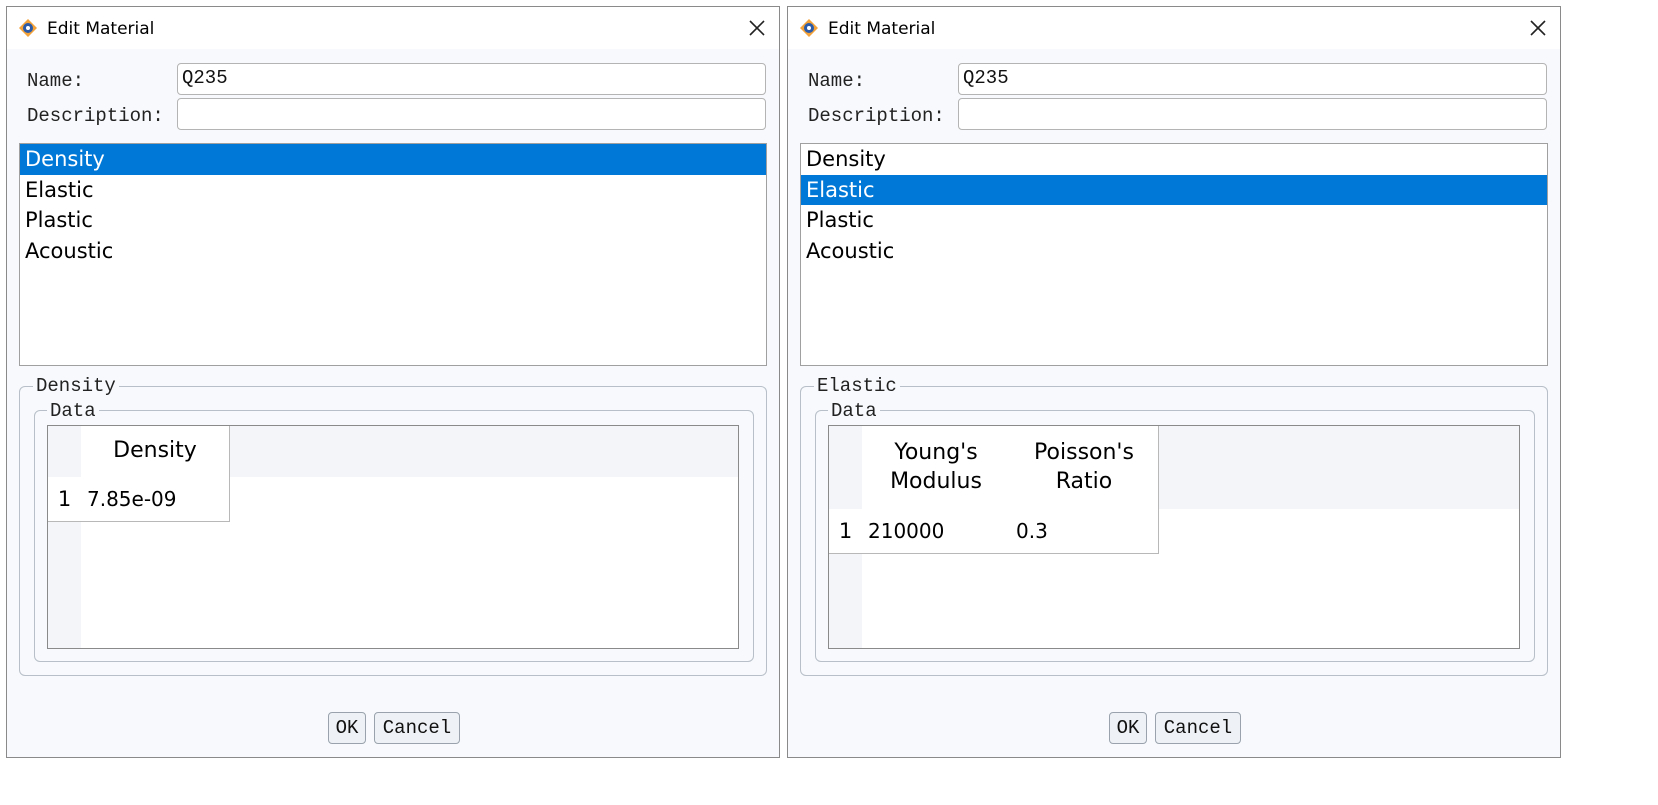 The height and width of the screenshot is (805, 1658). Describe the element at coordinates (155, 499) in the screenshot. I see `table-cell-density: 7.85e-09` at that location.